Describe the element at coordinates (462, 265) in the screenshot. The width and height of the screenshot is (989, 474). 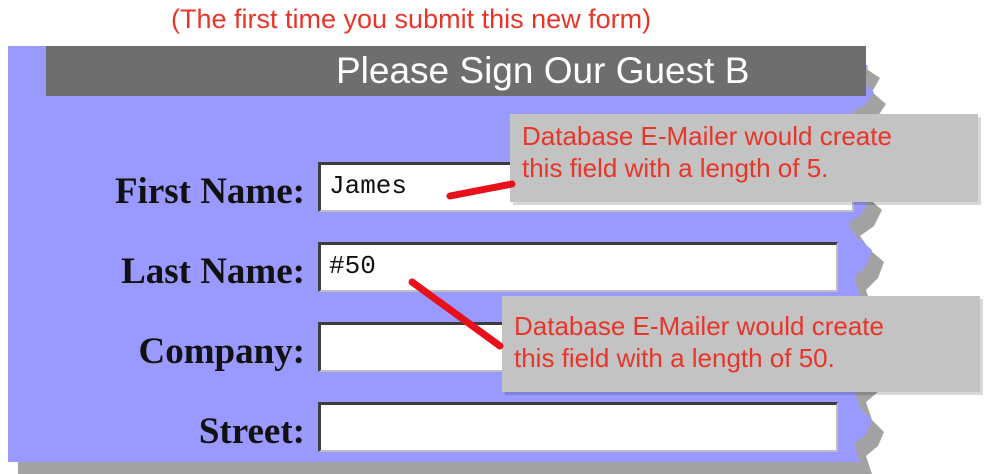
I see `callout-pointers` at that location.